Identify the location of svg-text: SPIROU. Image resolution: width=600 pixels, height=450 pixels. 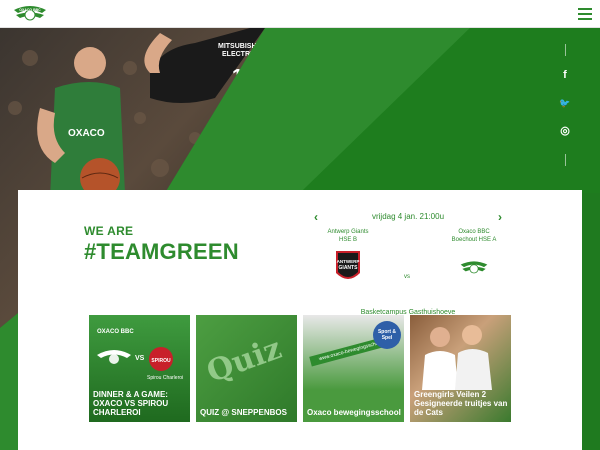
(161, 361).